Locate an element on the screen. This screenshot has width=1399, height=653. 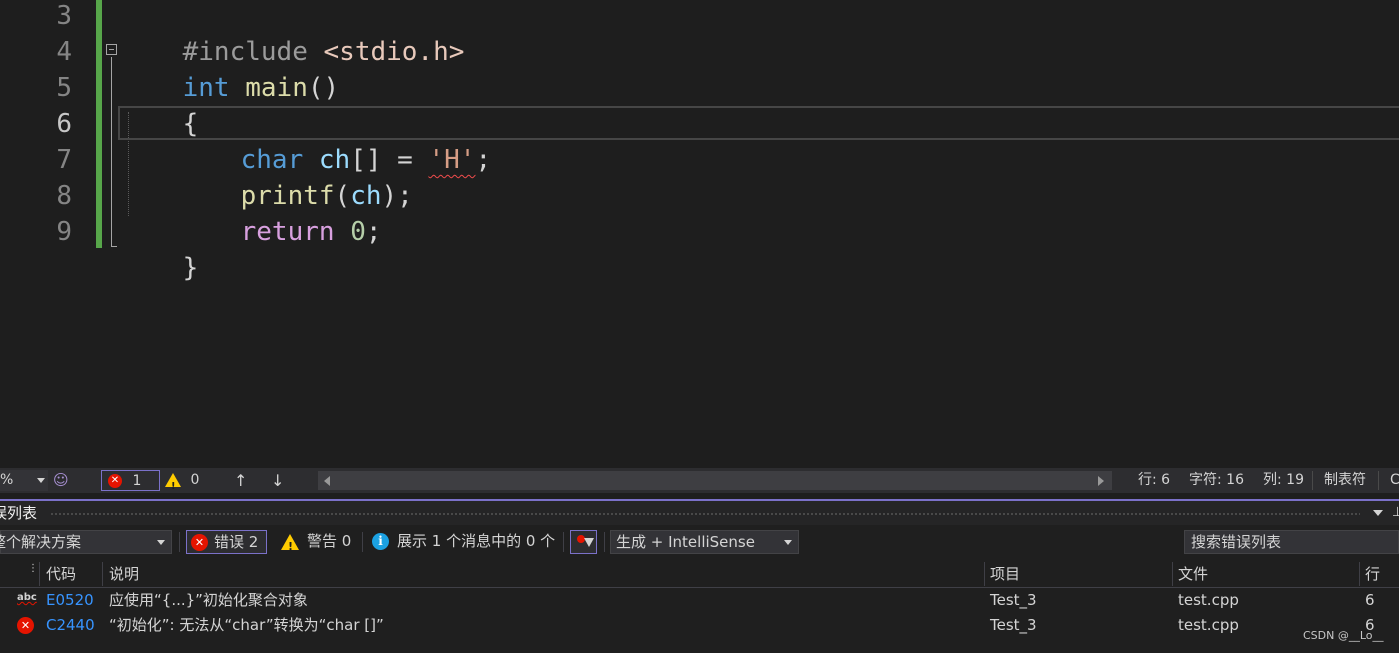
sort-indicator-icon: ⋮ is located at coordinates (33, 569).